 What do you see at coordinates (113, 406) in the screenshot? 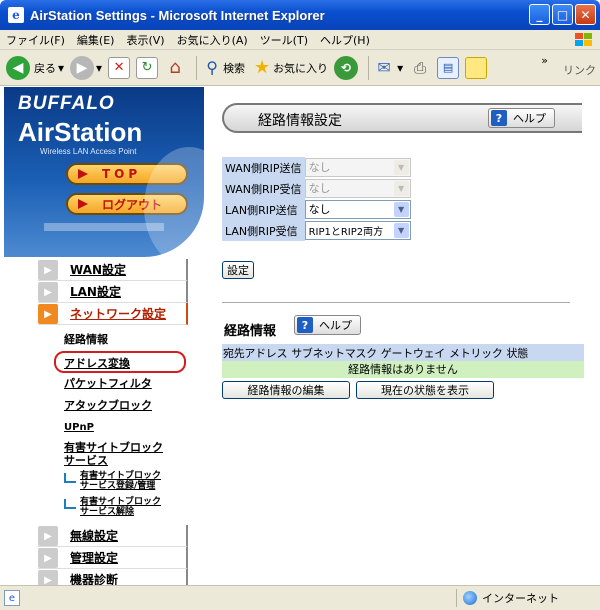
I see `sidebar-sub-attack-block: アタックブロック` at bounding box center [113, 406].